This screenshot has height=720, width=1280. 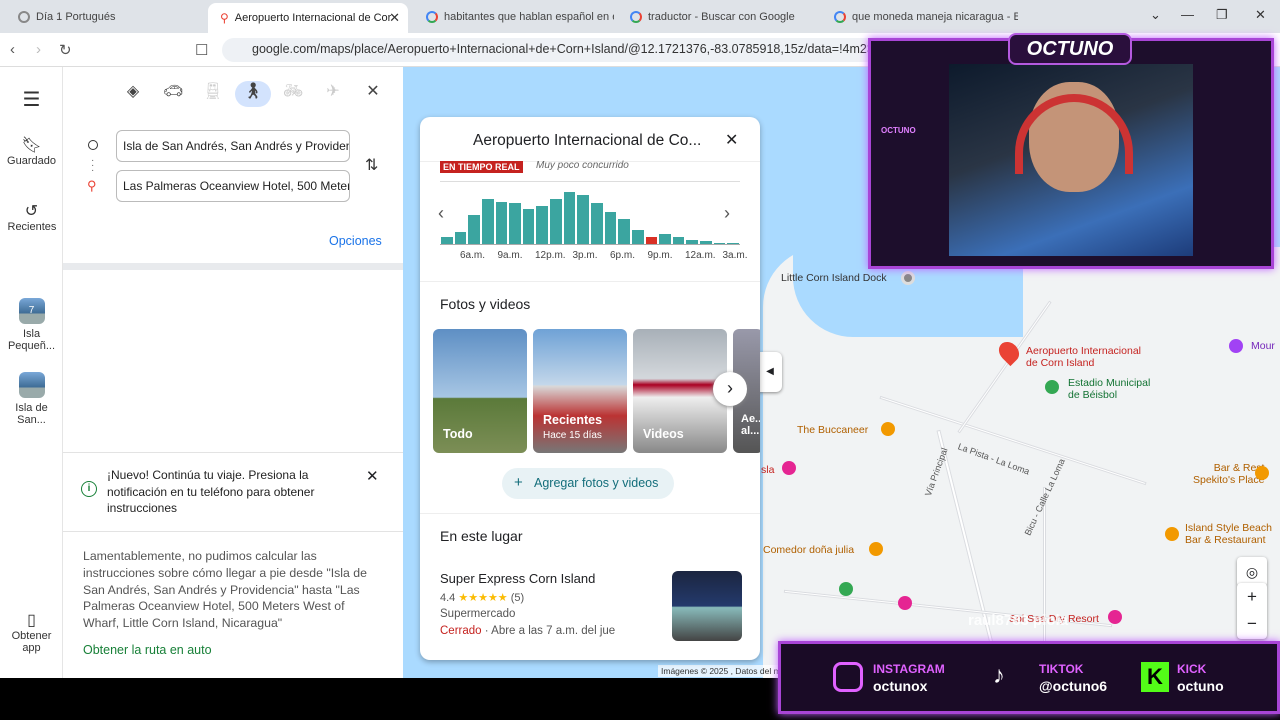 What do you see at coordinates (201, 50) in the screenshot?
I see `bookmark-icon: ☐` at bounding box center [201, 50].